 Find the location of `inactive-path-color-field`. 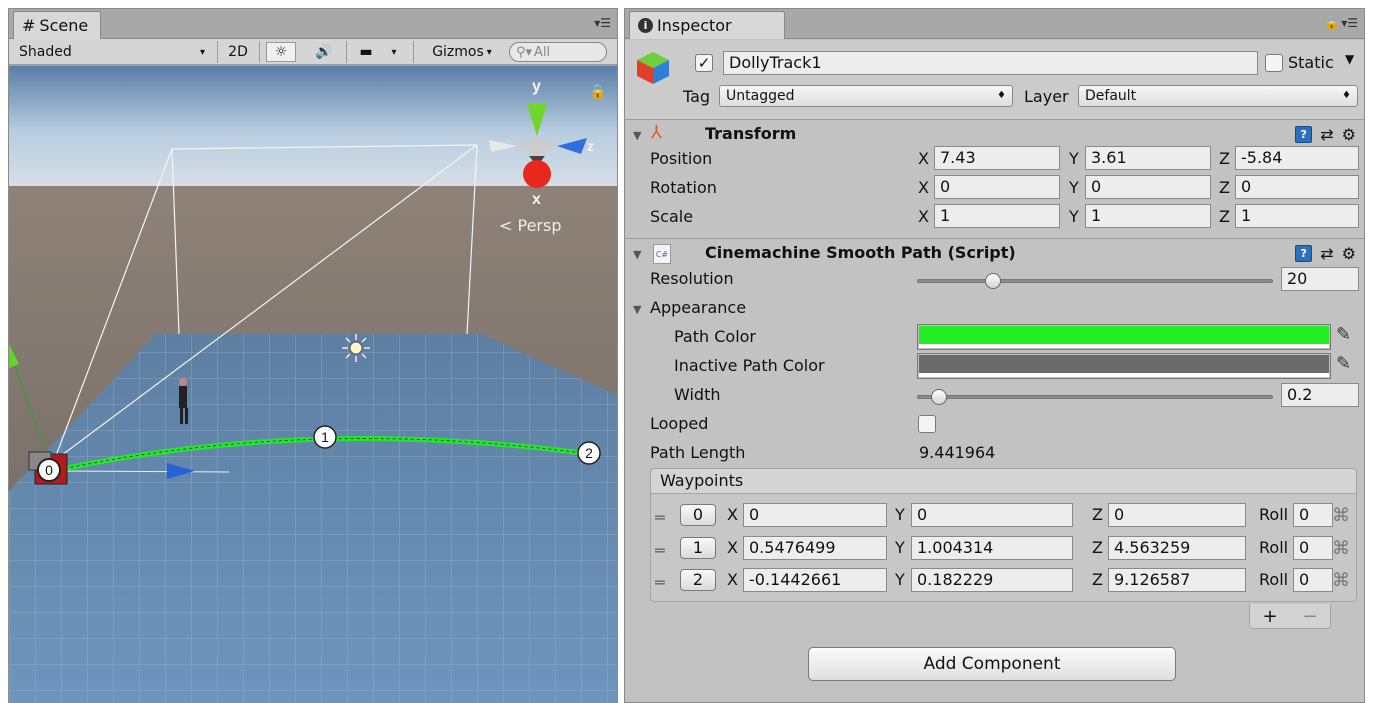

inactive-path-color-field is located at coordinates (1124, 366).